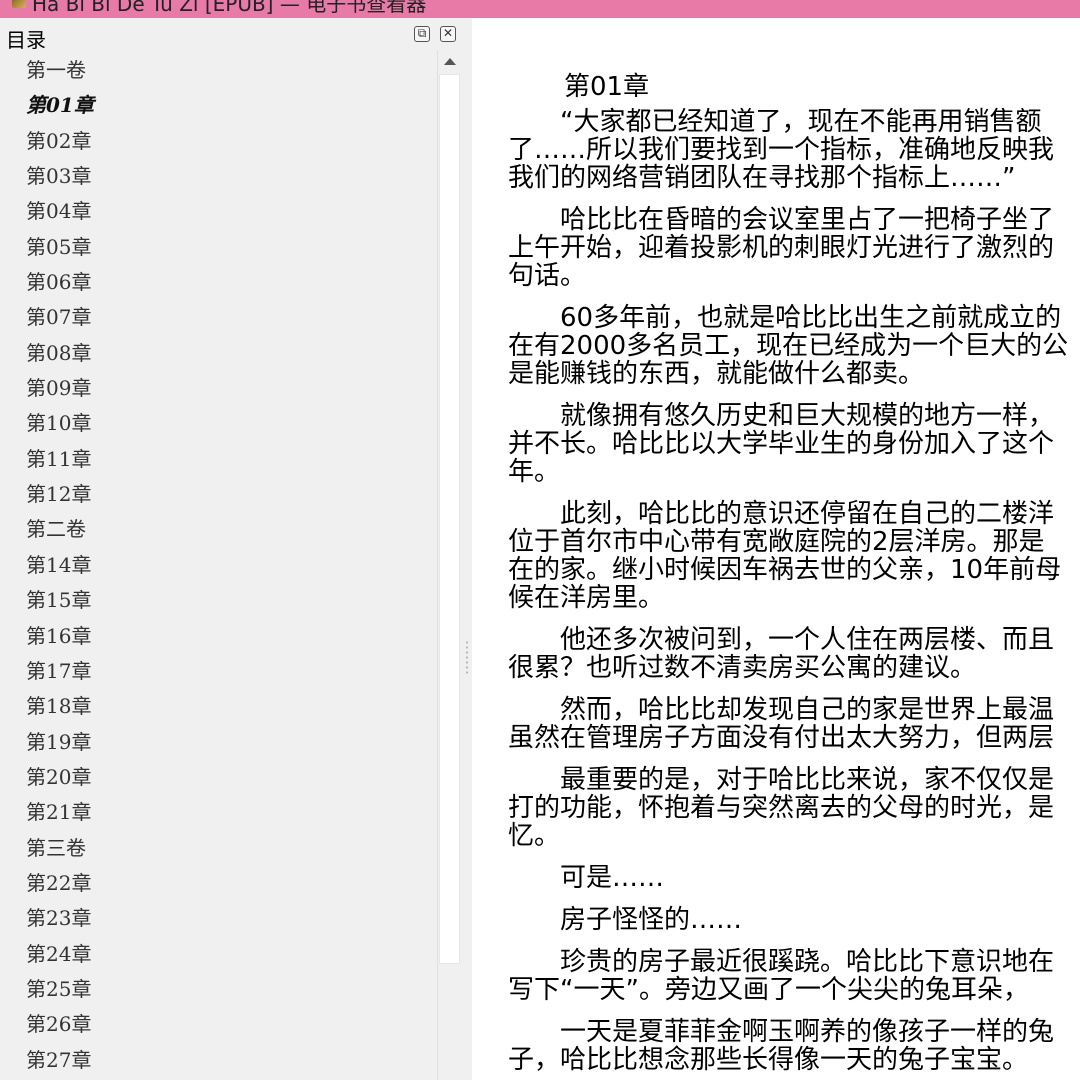 The height and width of the screenshot is (1080, 1080). Describe the element at coordinates (768, 990) in the screenshot. I see `text-line: 写下“一天”。旁边又画了一个尖尖的兔耳朵，` at that location.